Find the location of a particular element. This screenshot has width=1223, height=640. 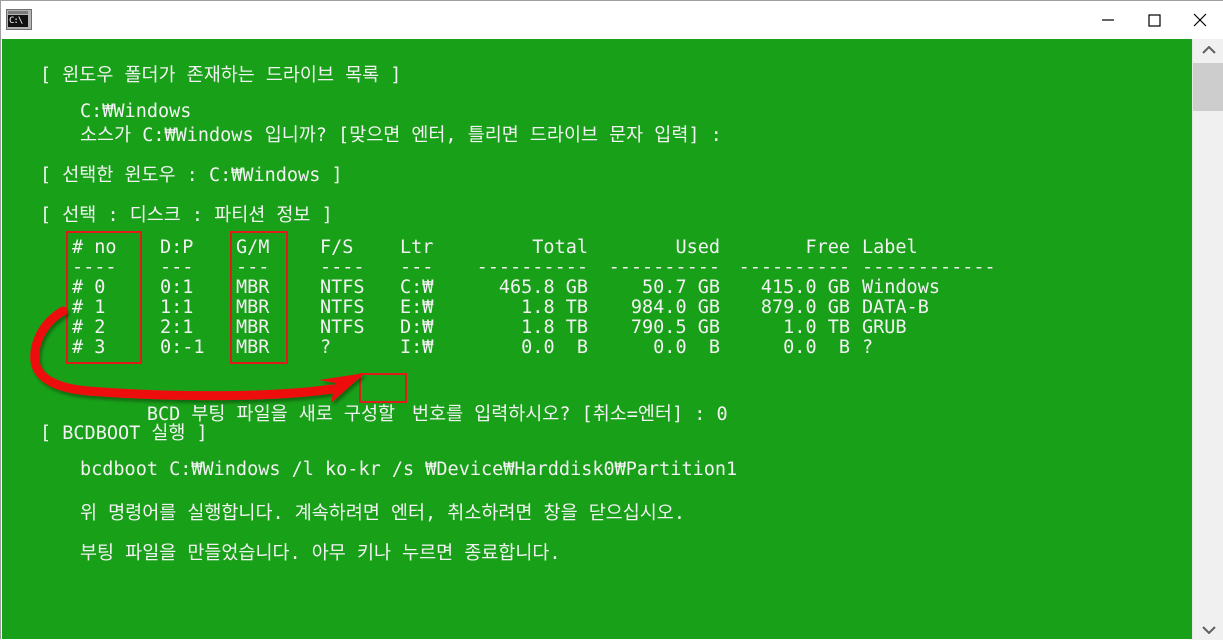

table-header-used: Used is located at coordinates (697, 247).